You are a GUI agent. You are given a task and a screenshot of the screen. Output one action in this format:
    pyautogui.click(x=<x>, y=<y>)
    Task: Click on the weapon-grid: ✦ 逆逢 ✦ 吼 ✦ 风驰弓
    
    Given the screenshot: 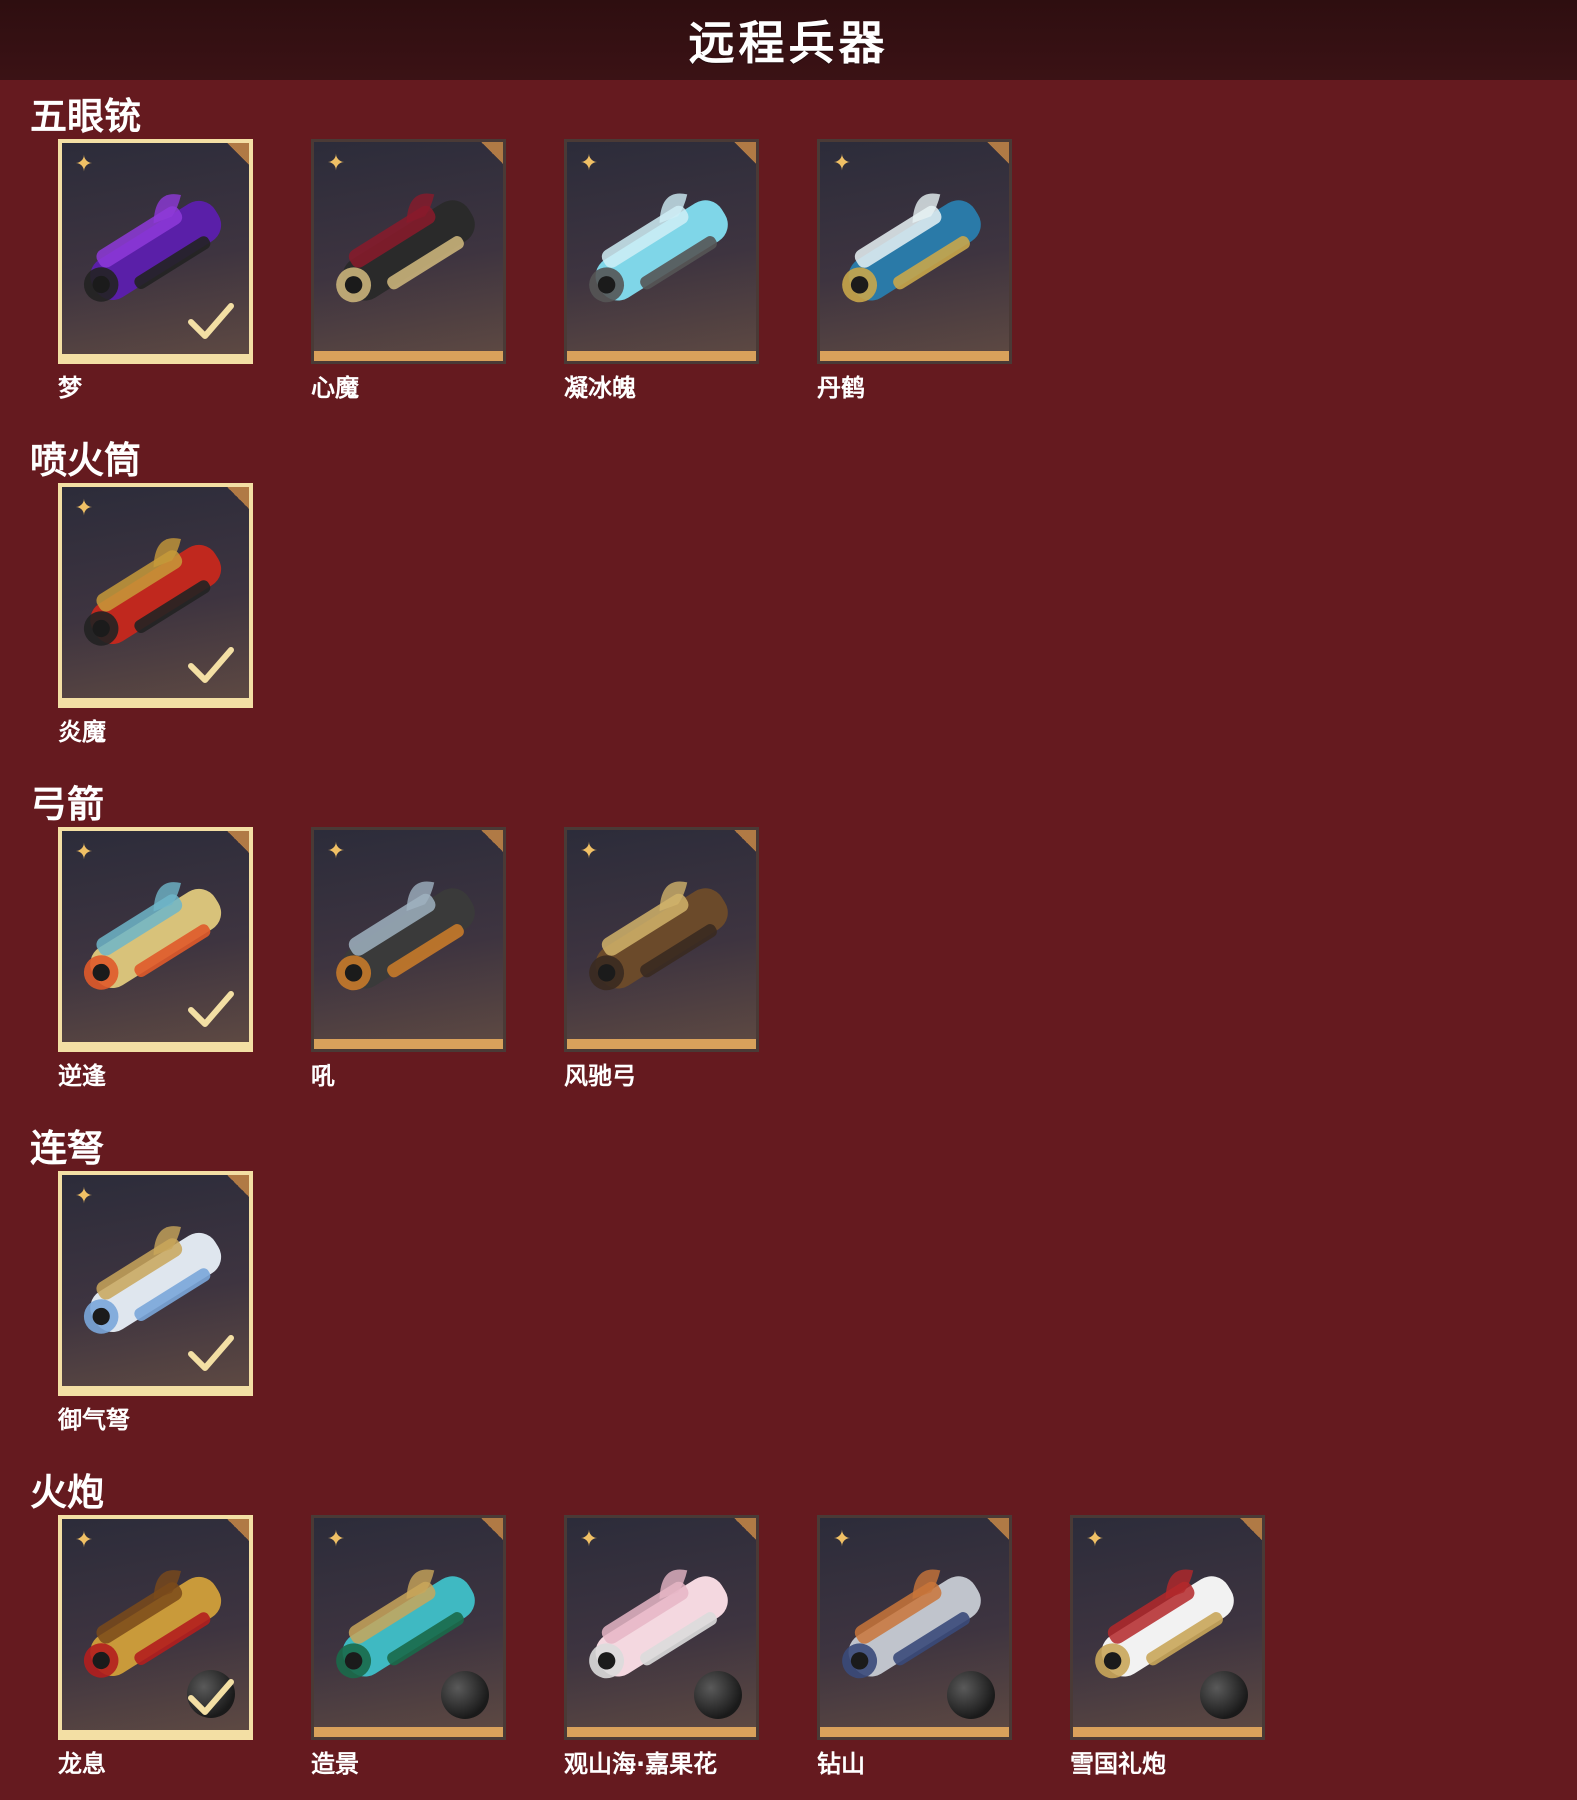 What is the action you would take?
    pyautogui.click(x=758, y=958)
    